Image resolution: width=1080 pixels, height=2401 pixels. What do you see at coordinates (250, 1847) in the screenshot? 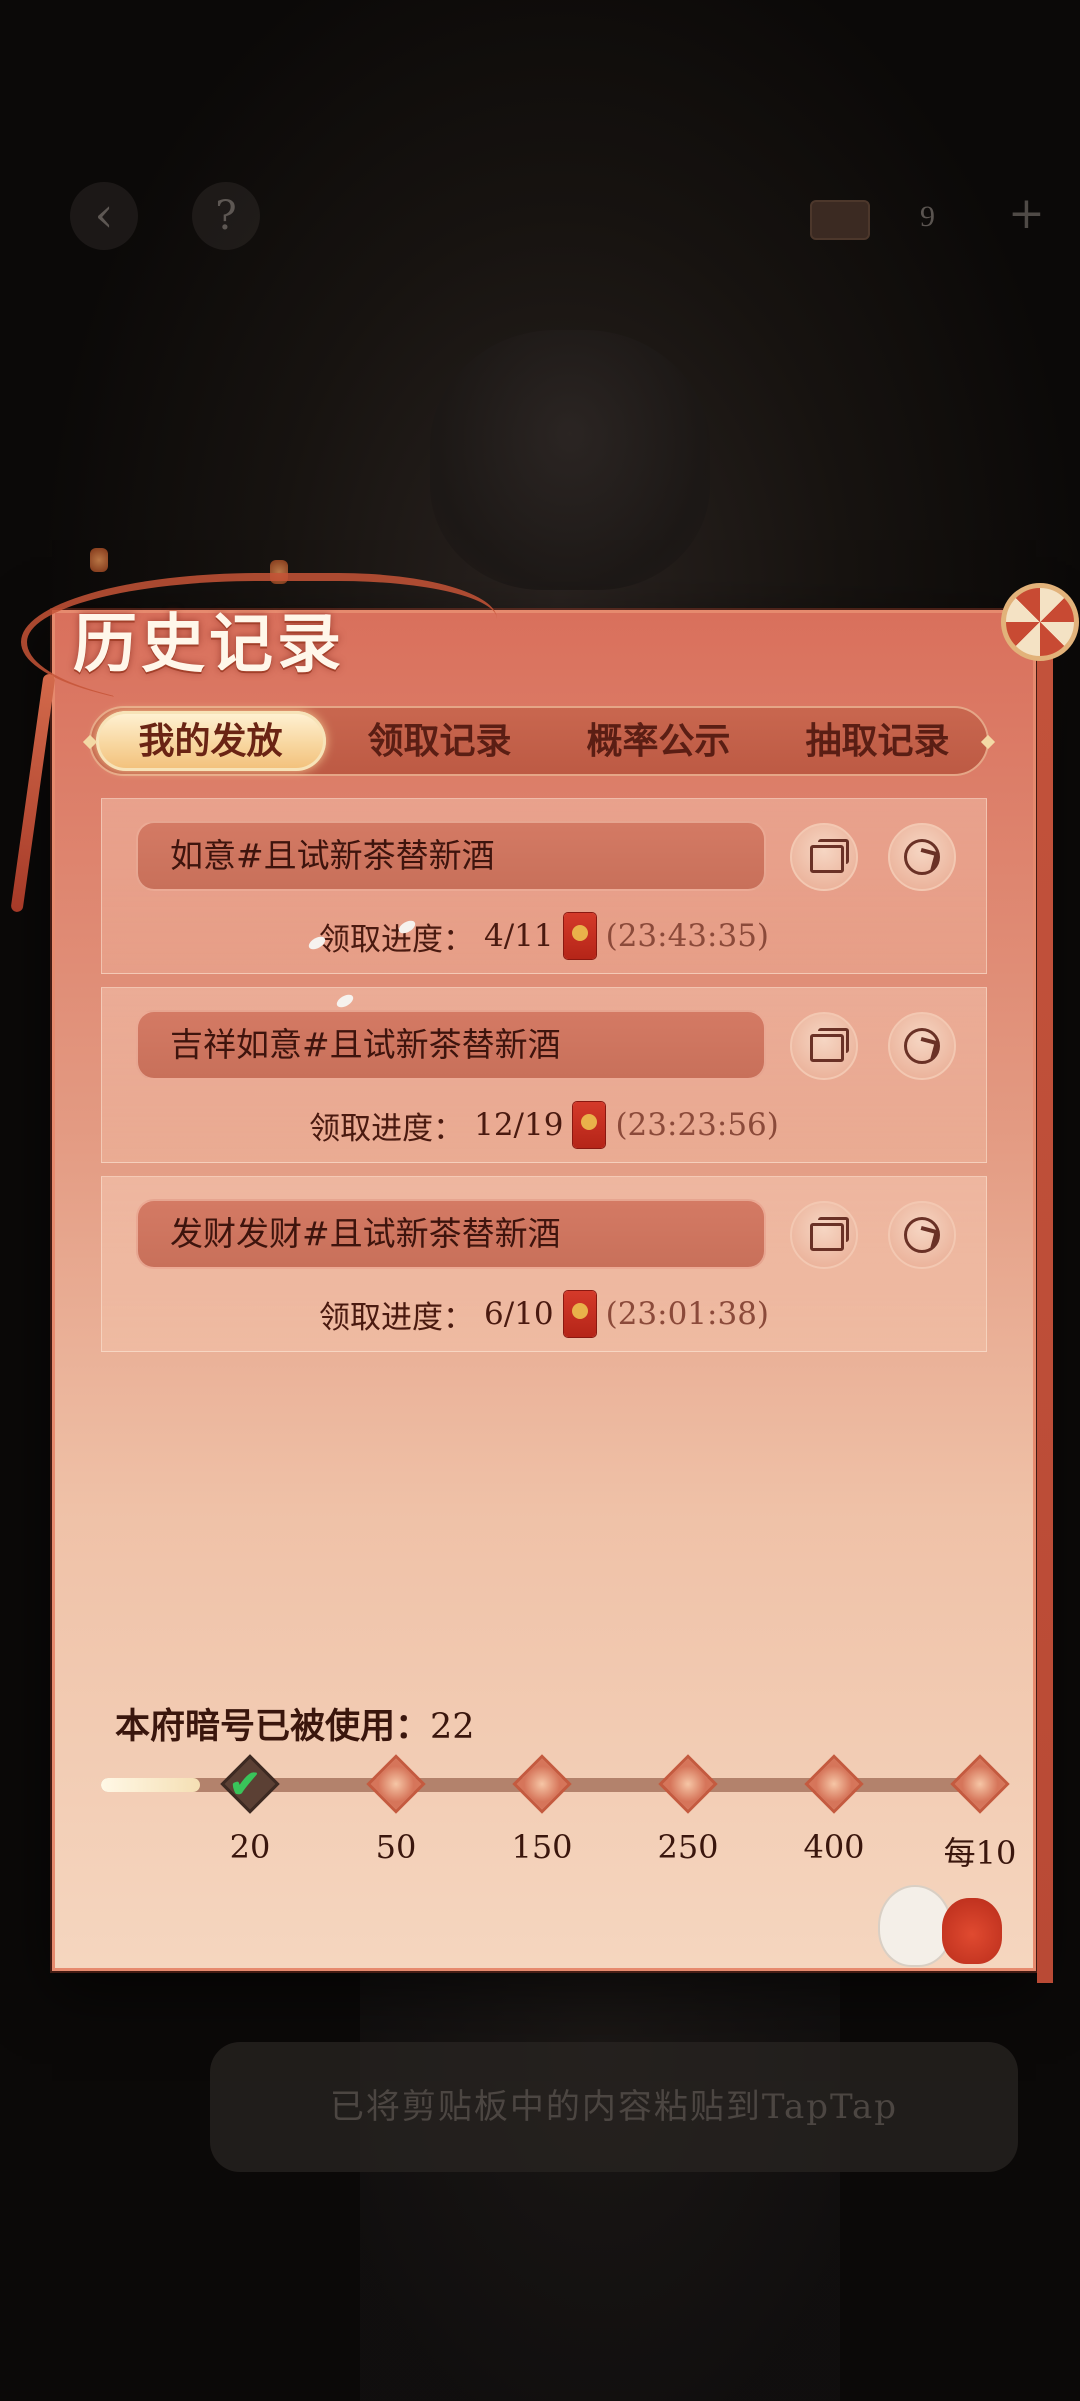
I see `milestone-label: 20` at bounding box center [250, 1847].